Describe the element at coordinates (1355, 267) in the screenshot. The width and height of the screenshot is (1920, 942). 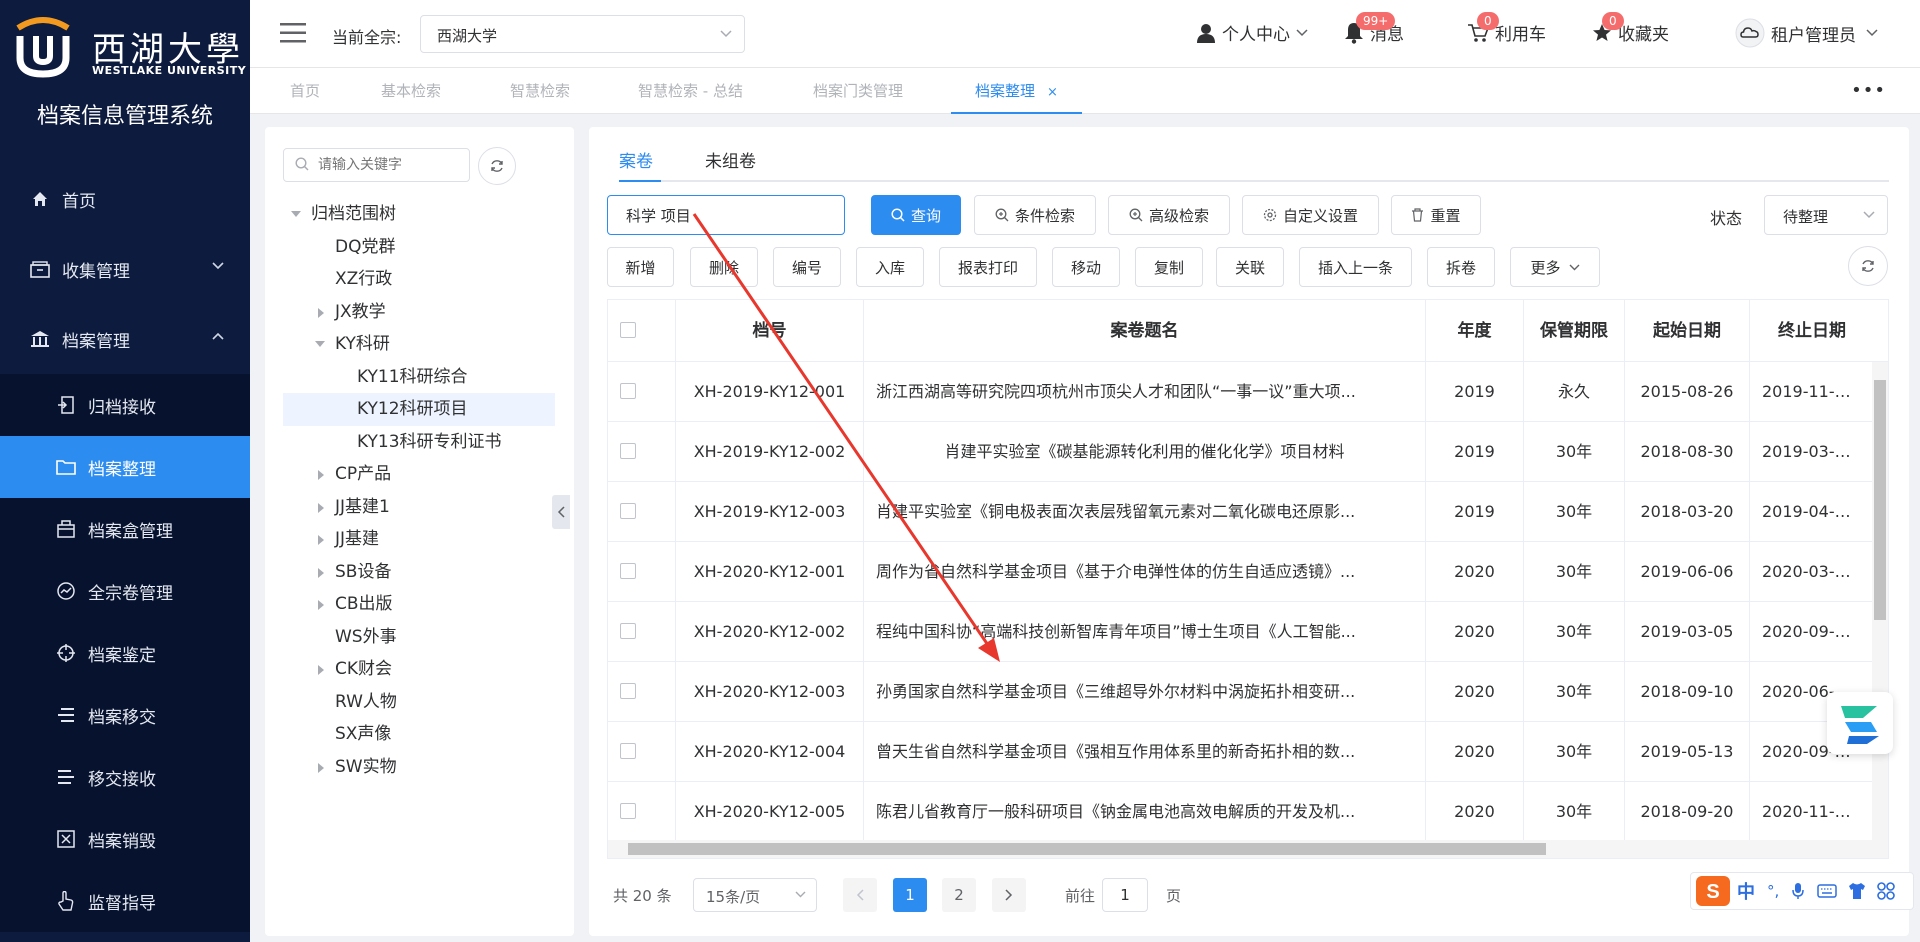
I see `insert-previous-button: 插入上一条` at that location.